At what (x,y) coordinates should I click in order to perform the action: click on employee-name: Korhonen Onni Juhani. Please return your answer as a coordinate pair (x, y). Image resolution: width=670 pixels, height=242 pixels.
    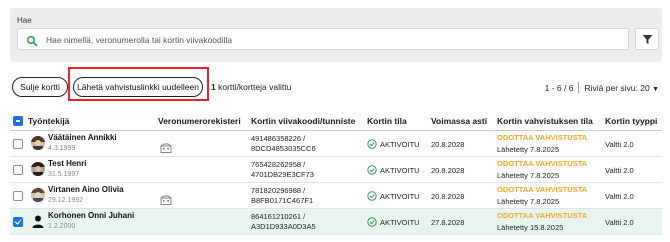
    Looking at the image, I should click on (91, 215).